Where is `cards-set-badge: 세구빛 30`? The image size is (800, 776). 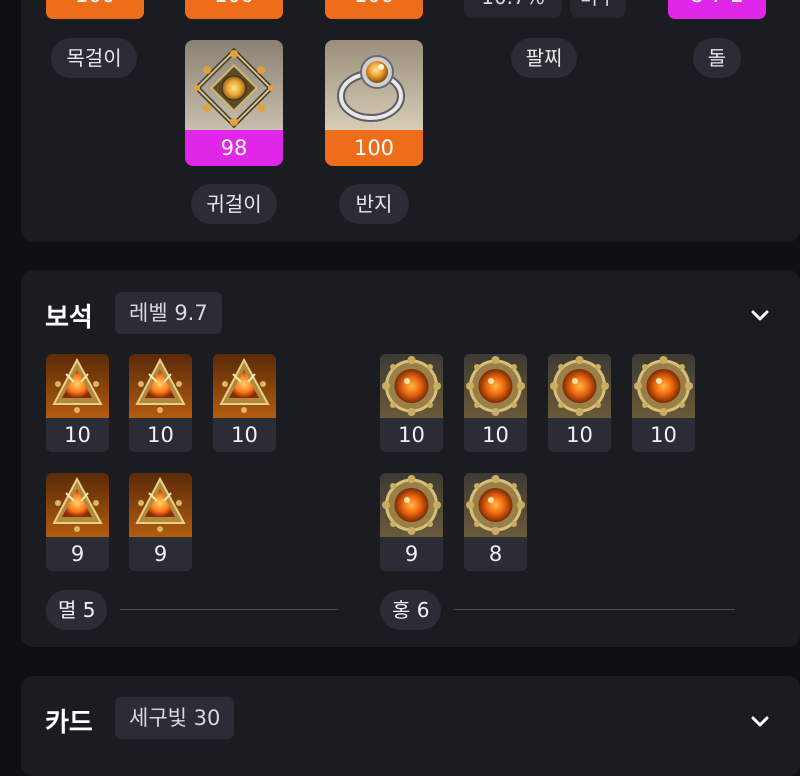
cards-set-badge: 세구빛 30 is located at coordinates (175, 718).